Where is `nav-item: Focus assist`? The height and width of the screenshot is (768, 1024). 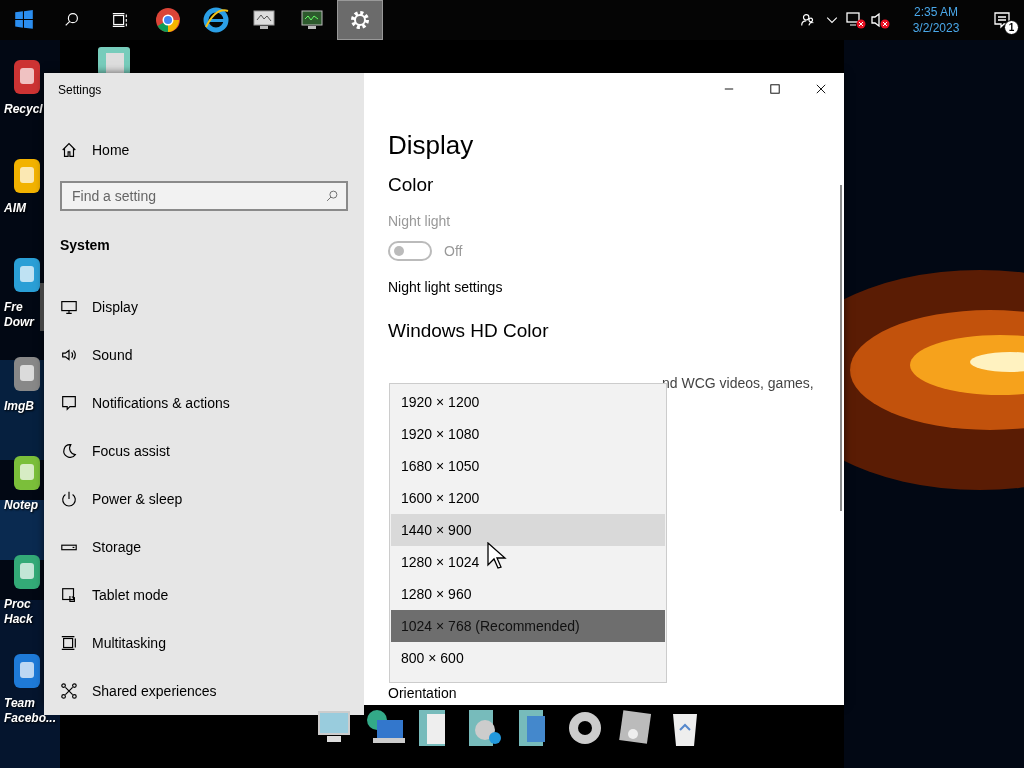 nav-item: Focus assist is located at coordinates (202, 451).